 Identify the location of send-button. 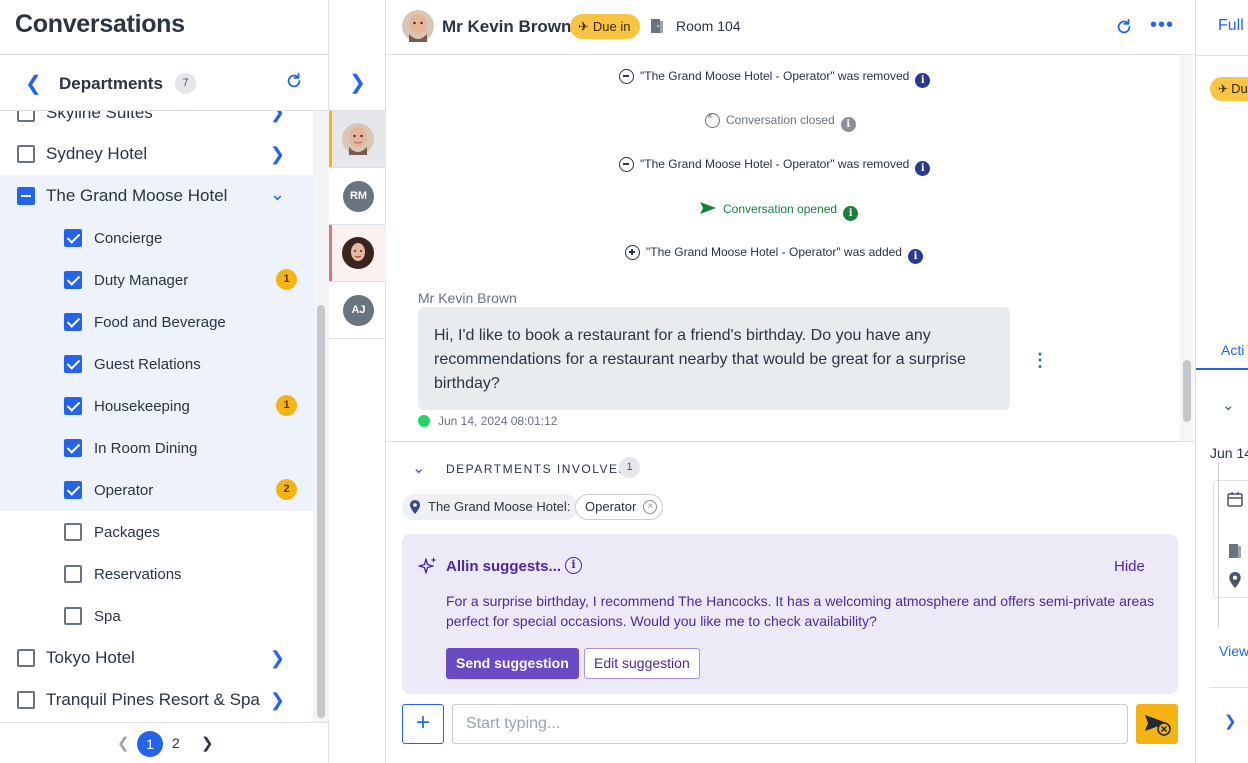
(1157, 724).